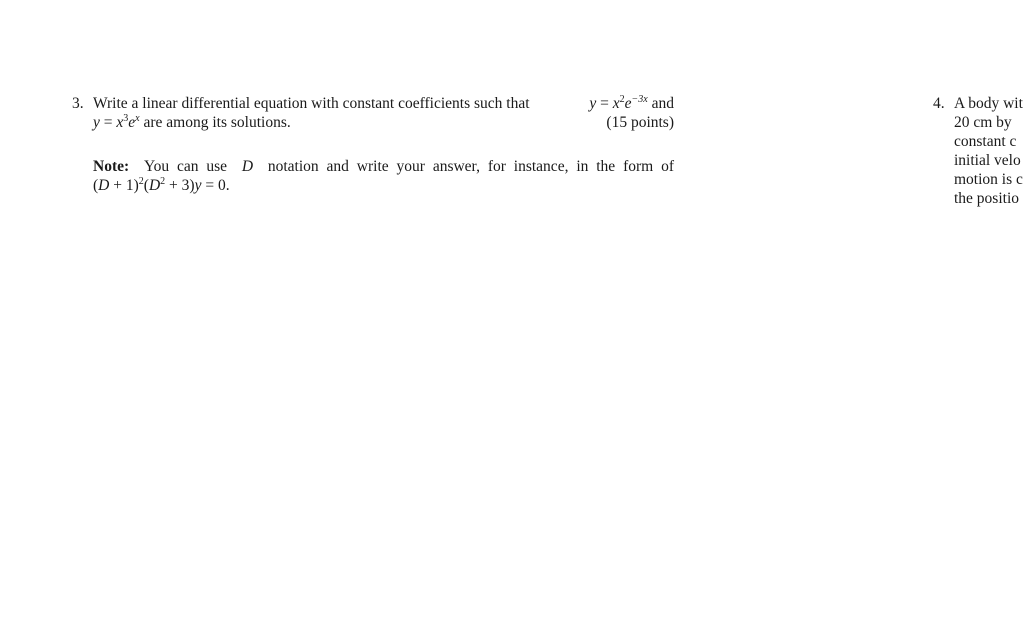 The height and width of the screenshot is (640, 1024). What do you see at coordinates (939, 103) in the screenshot?
I see `problem-number: 4.` at bounding box center [939, 103].